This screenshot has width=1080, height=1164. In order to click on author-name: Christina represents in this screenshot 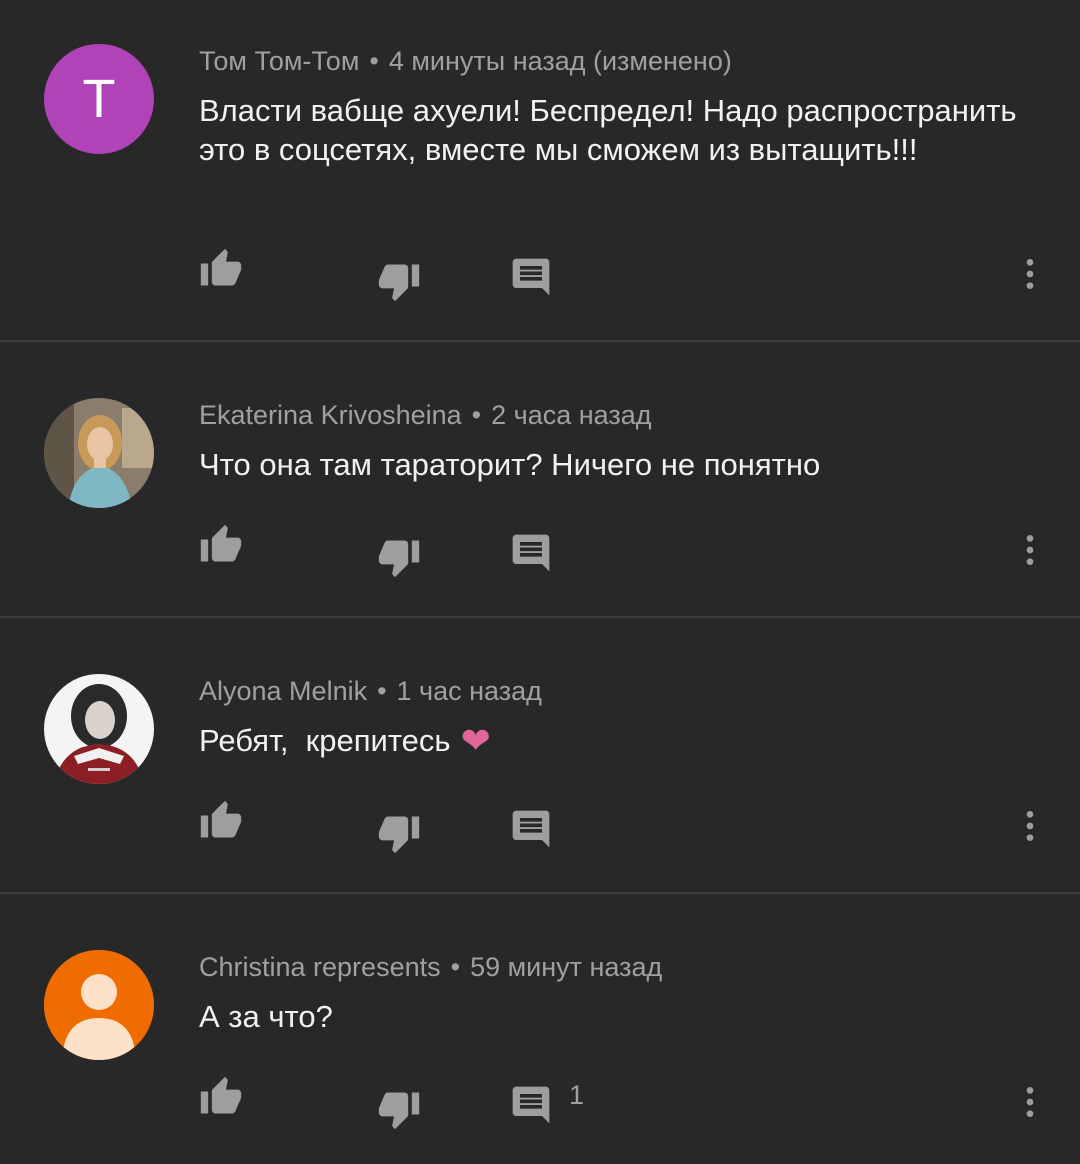, I will do `click(320, 967)`.